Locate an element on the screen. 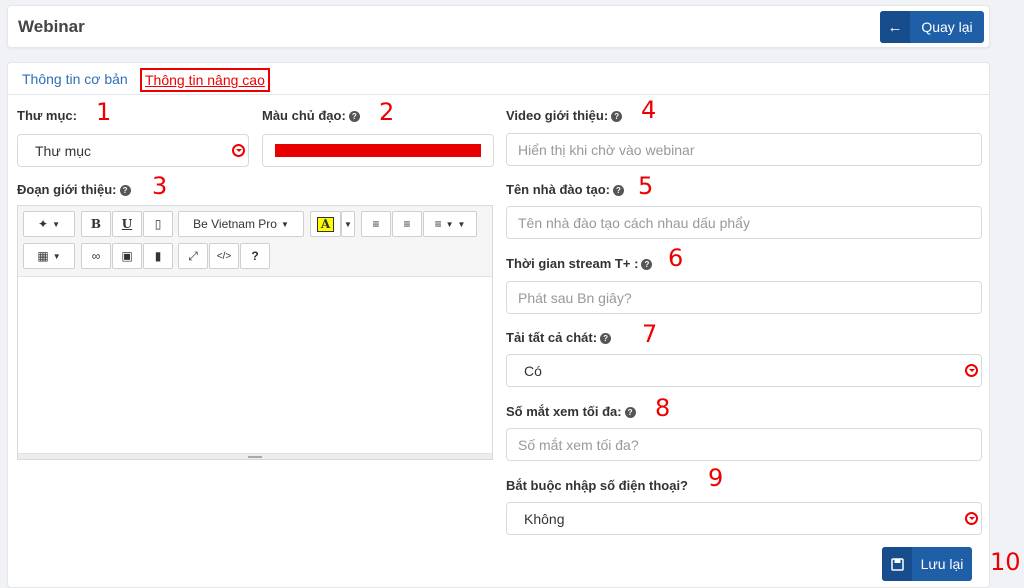  table-icon: ▦ is located at coordinates (43, 256).